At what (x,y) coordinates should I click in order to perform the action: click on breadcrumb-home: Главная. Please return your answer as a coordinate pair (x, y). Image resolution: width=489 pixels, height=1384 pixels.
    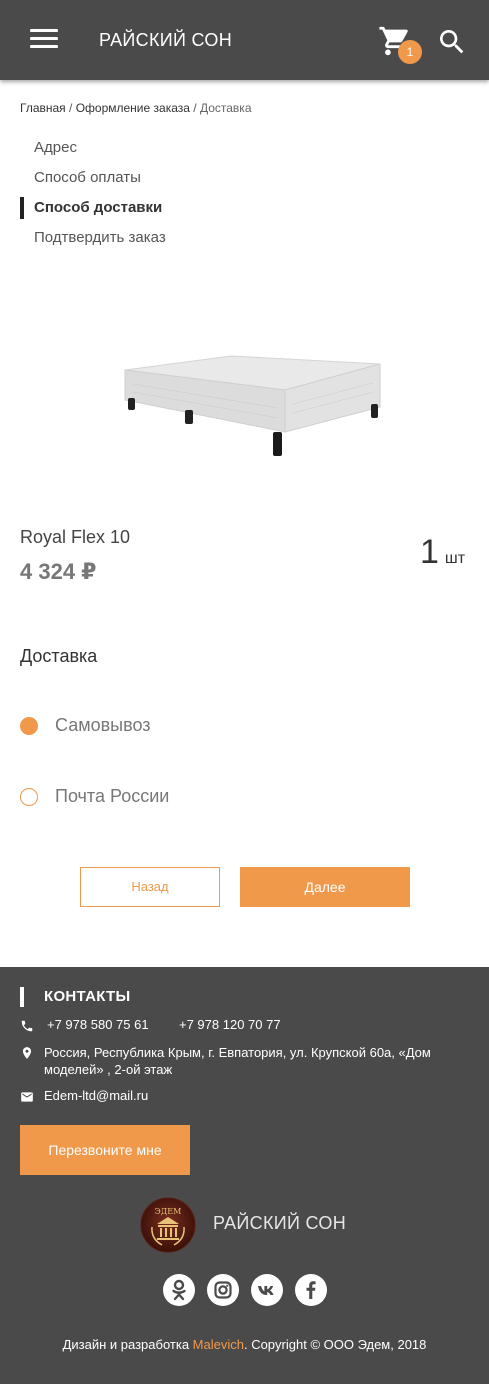
    Looking at the image, I should click on (43, 108).